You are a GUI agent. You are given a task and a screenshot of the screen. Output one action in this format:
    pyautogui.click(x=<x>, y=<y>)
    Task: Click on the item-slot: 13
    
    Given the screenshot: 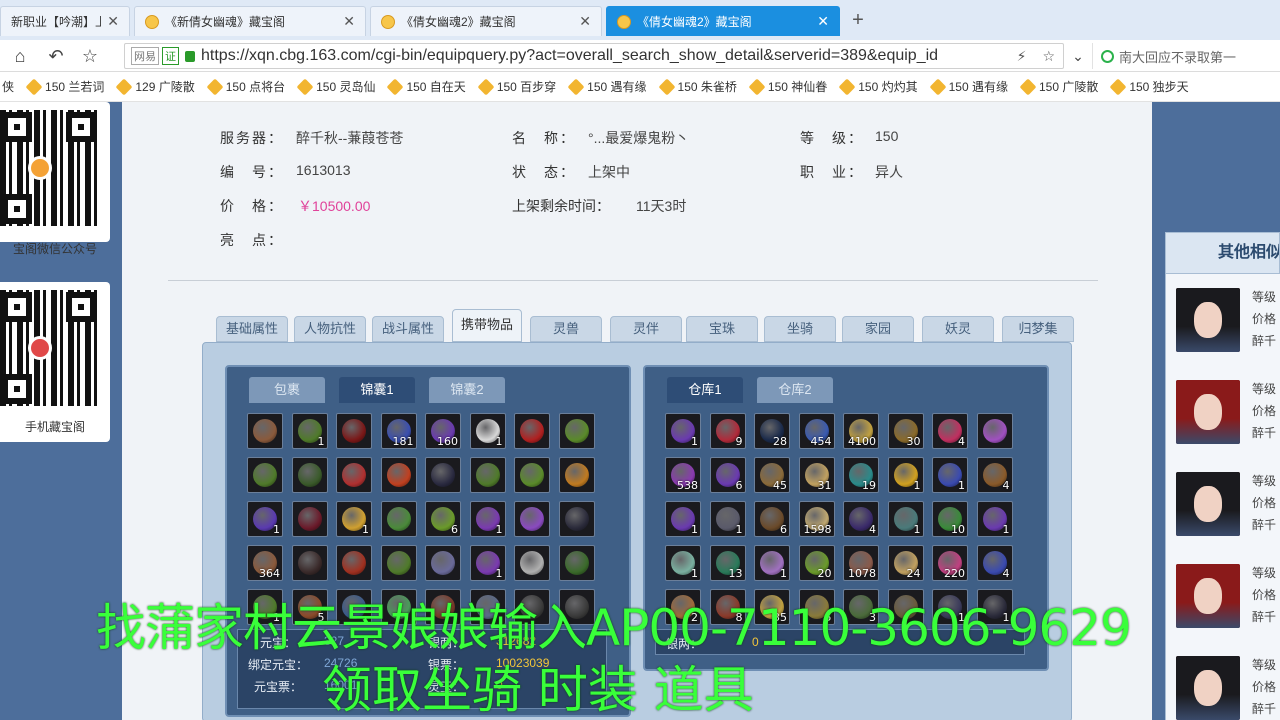 What is the action you would take?
    pyautogui.click(x=727, y=563)
    